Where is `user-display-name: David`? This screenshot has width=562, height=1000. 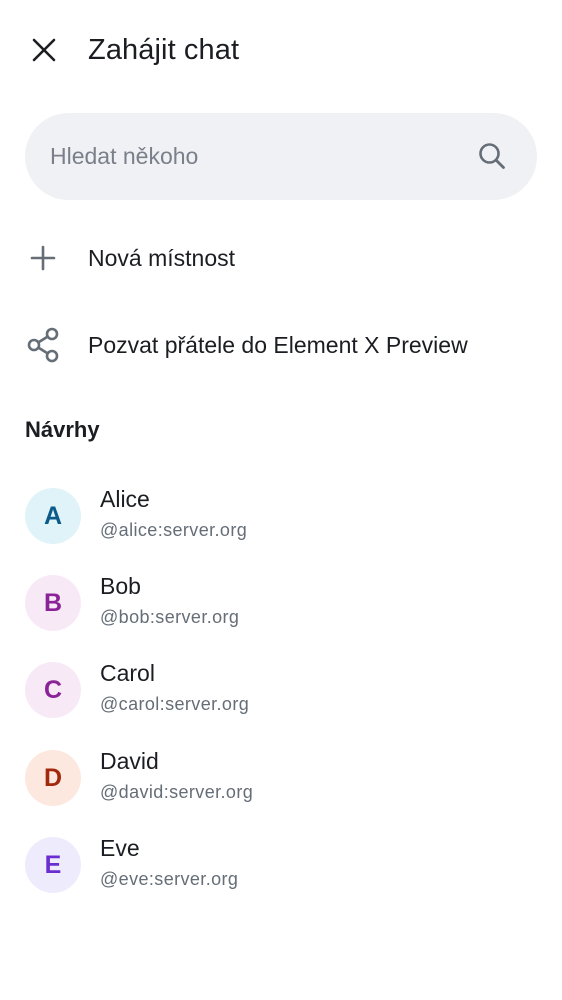
user-display-name: David is located at coordinates (129, 761).